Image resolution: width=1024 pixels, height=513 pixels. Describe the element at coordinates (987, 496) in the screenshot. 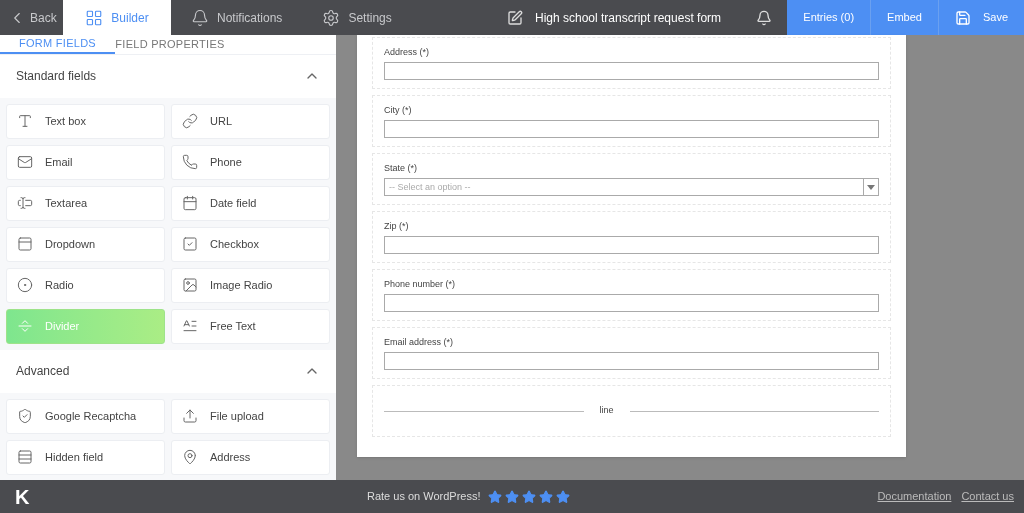

I see `footer-link: Contact us` at that location.